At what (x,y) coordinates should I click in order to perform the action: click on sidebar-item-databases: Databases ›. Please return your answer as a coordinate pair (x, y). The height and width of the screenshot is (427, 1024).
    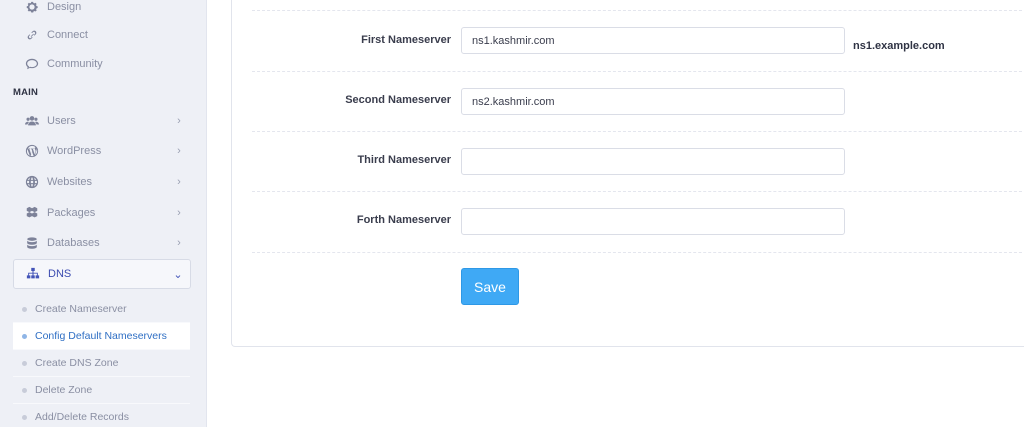
    Looking at the image, I should click on (102, 243).